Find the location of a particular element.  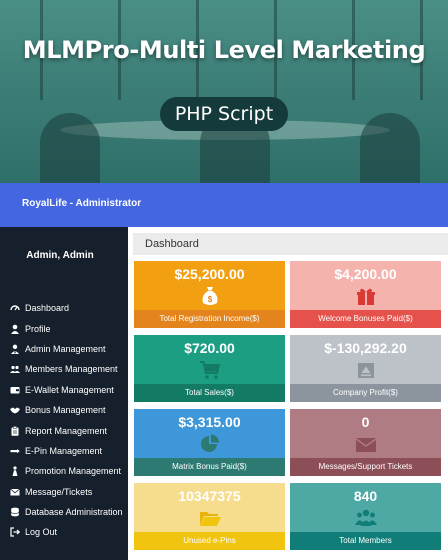

card-matrix-bonus-paid: $3,315.00 Matrix Bonus Paid($) is located at coordinates (209, 442).